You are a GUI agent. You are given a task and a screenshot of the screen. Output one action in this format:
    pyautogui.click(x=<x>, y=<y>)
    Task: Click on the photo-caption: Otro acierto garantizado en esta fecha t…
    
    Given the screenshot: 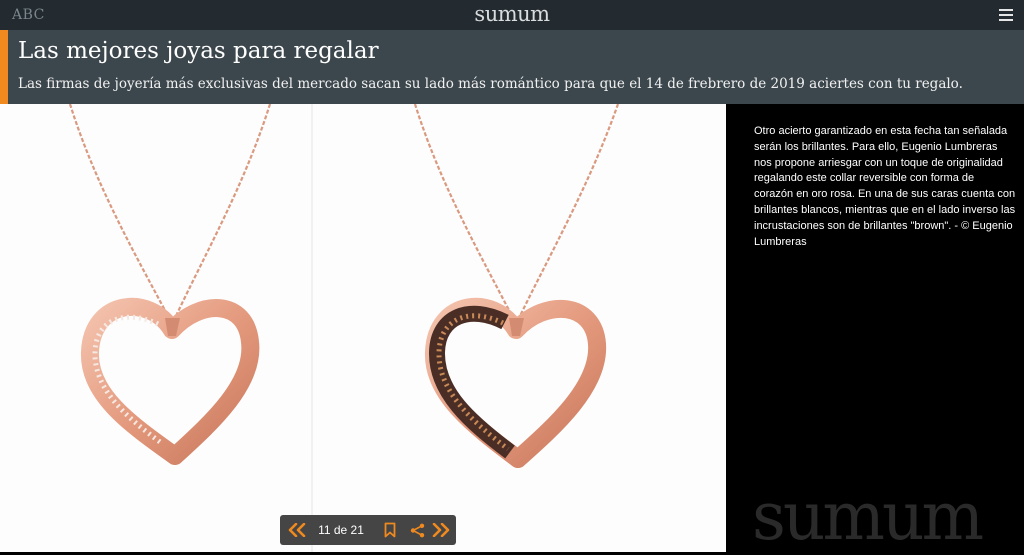 What is the action you would take?
    pyautogui.click(x=885, y=186)
    